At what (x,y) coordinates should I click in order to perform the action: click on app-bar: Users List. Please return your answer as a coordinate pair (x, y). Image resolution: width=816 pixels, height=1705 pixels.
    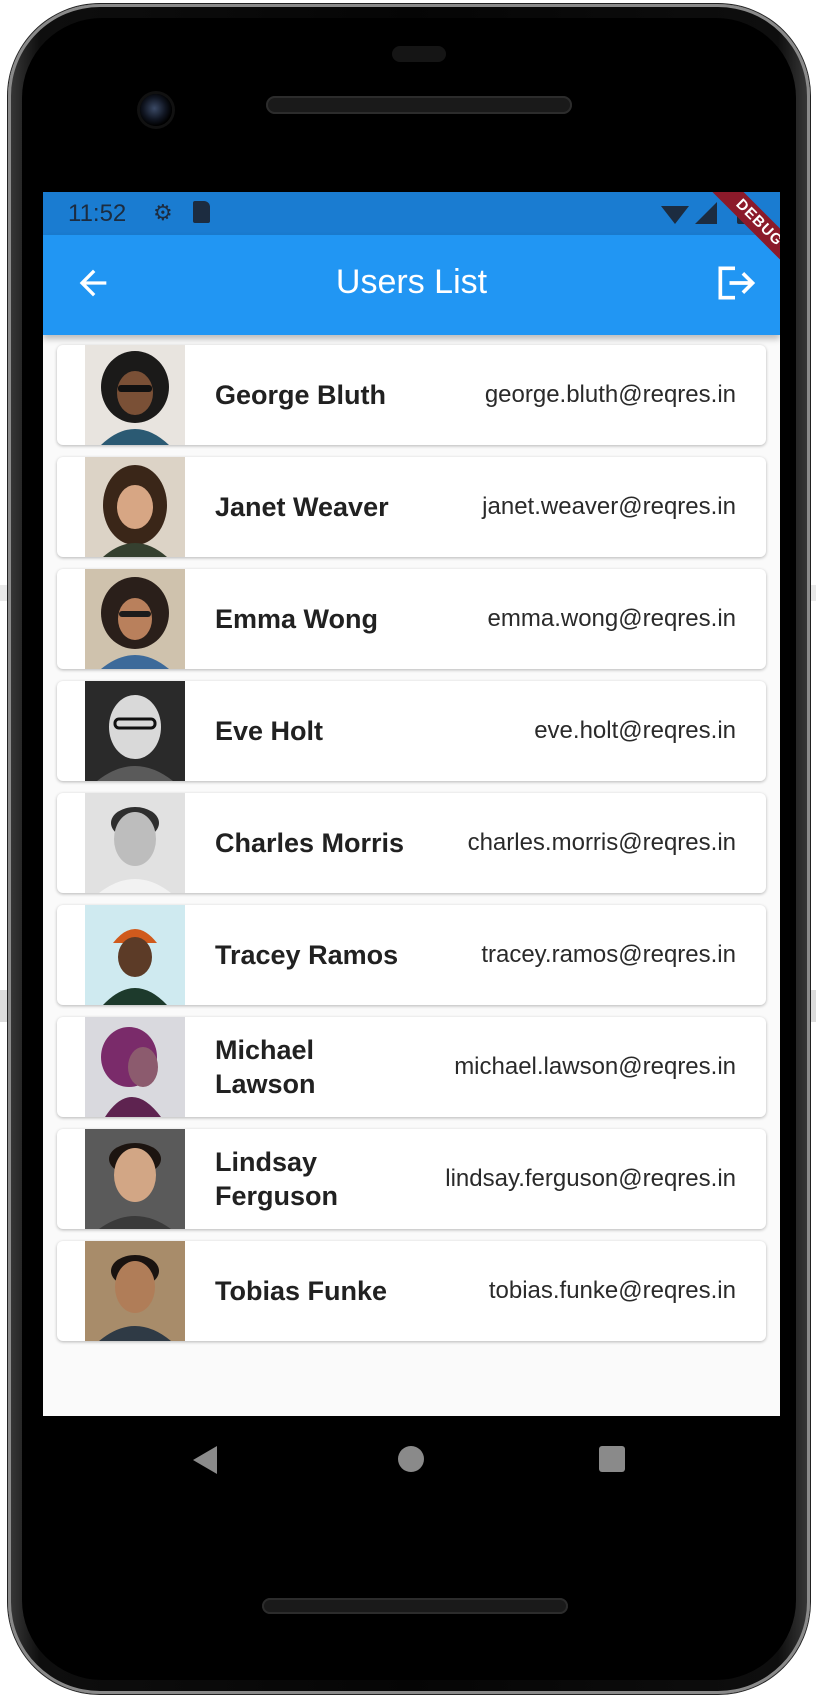
    Looking at the image, I should click on (411, 285).